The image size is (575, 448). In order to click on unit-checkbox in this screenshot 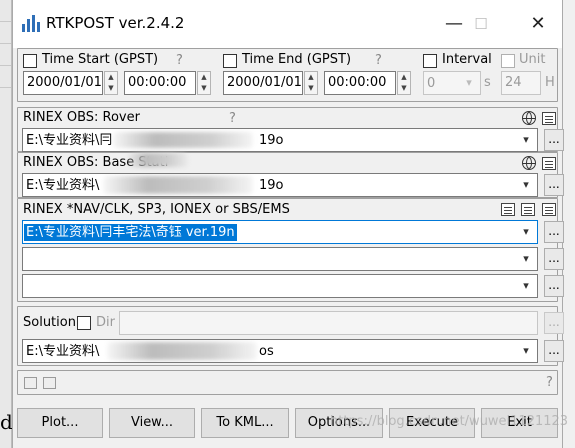, I will do `click(508, 61)`.